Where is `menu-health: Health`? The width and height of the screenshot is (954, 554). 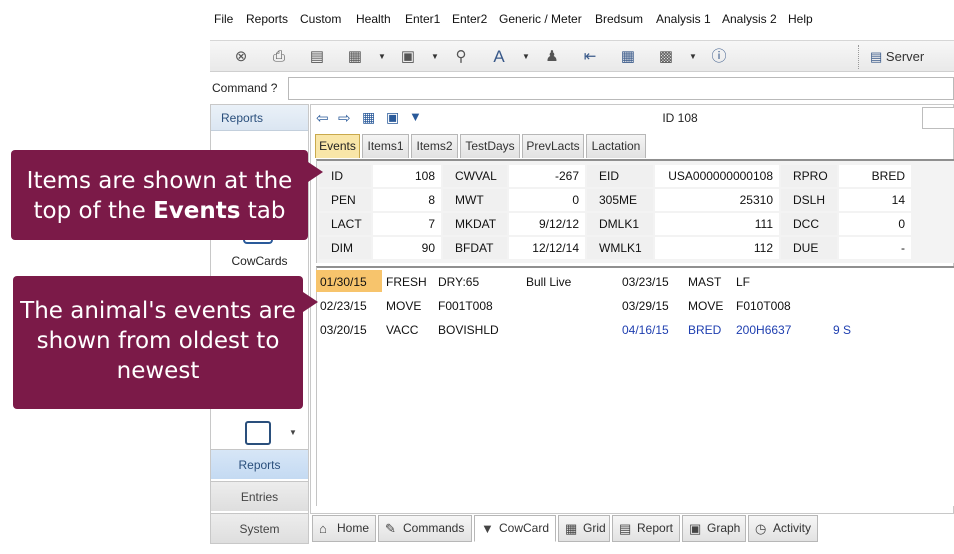 menu-health: Health is located at coordinates (373, 19).